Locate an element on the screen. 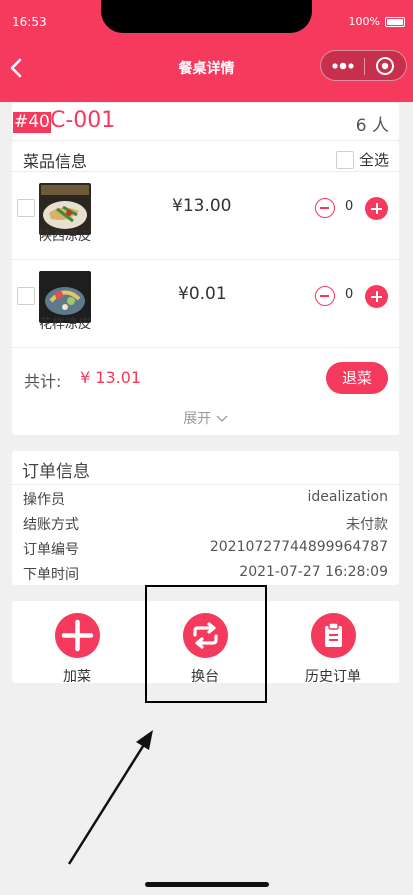 This screenshot has height=895, width=413. total-value: ¥ 13.01 is located at coordinates (111, 377).